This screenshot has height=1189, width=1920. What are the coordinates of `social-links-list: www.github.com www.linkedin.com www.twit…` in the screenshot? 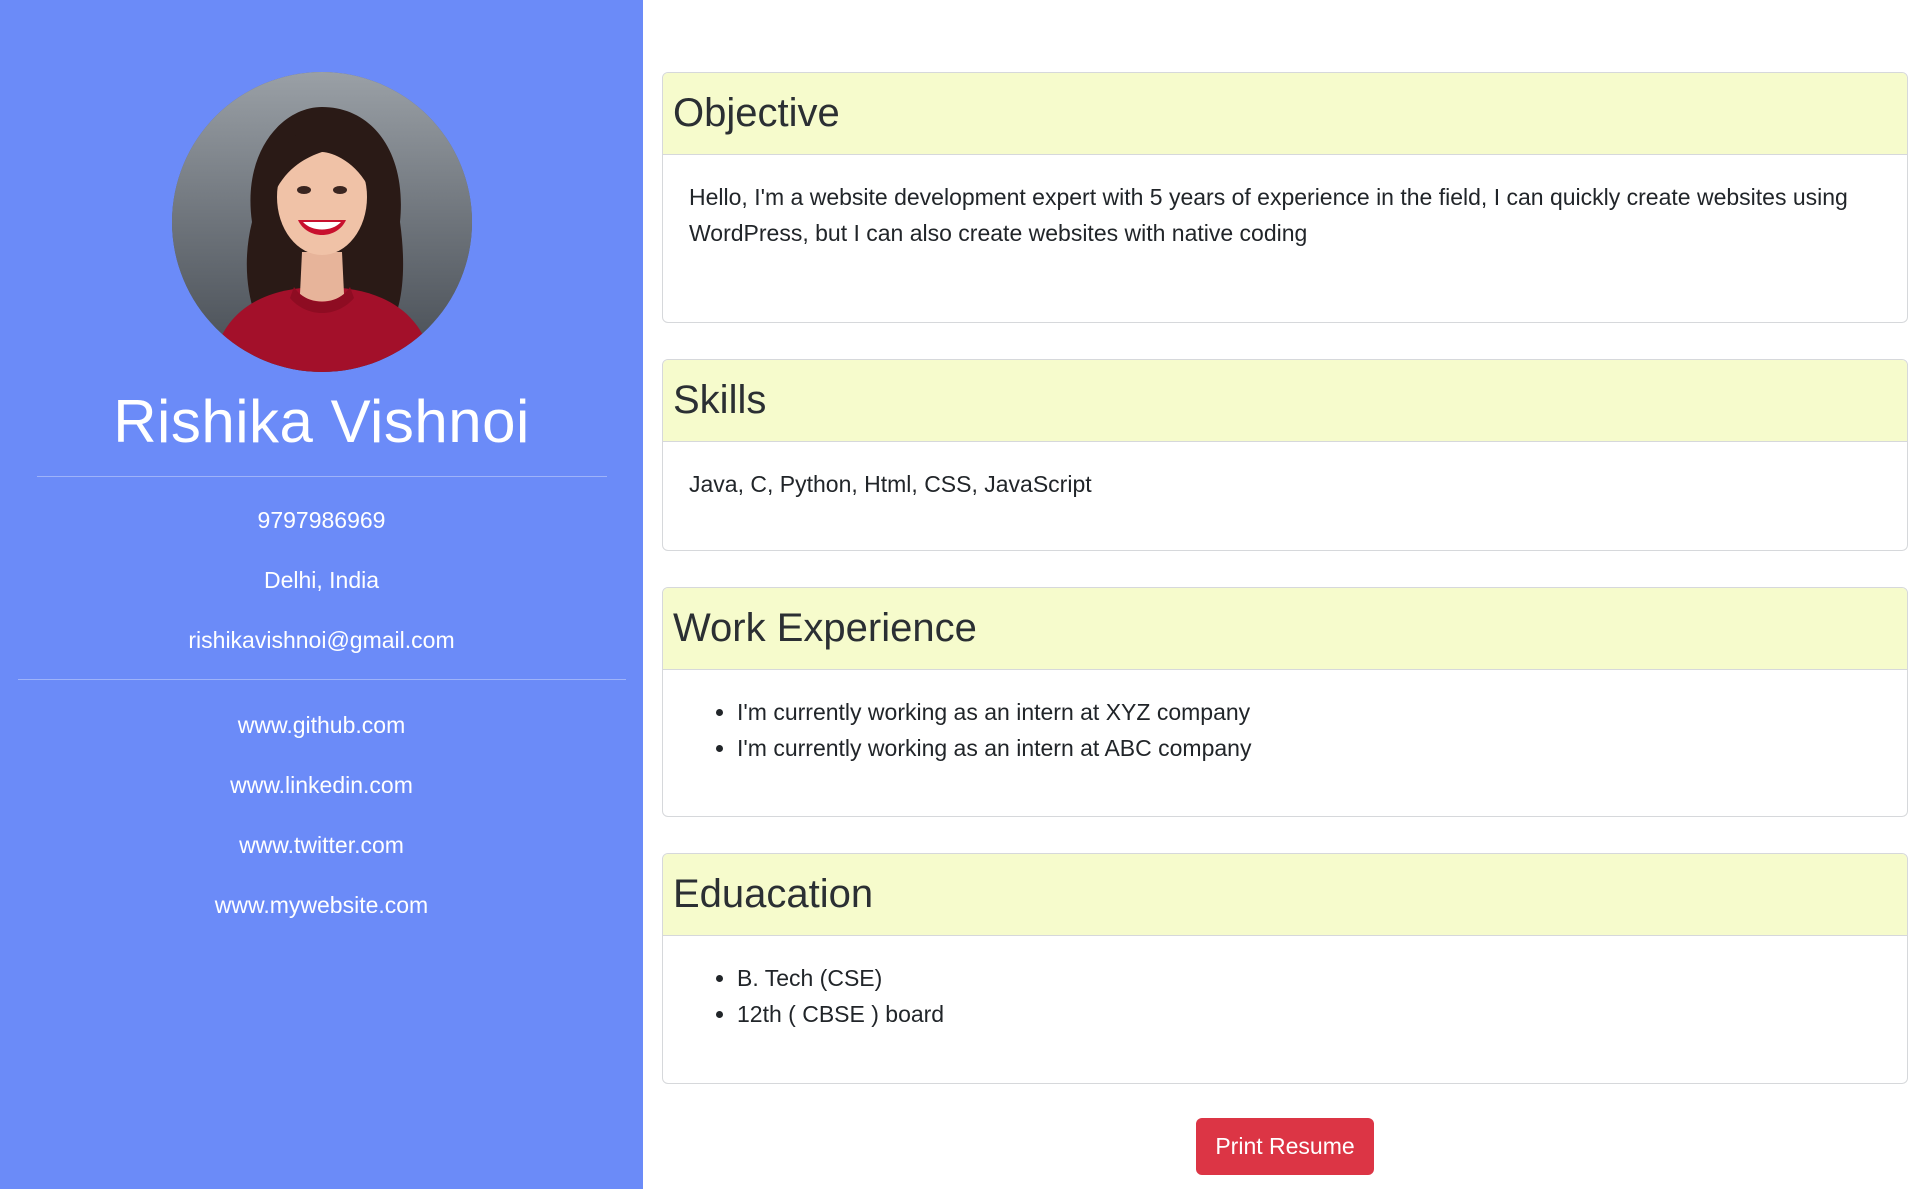 It's located at (321, 800).